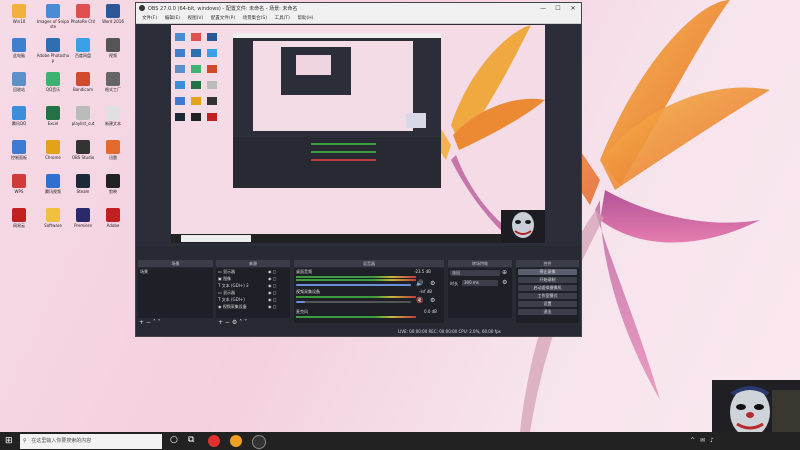 This screenshot has height=450, width=800. Describe the element at coordinates (113, 218) in the screenshot. I see `desktop-icon: Adobe` at that location.